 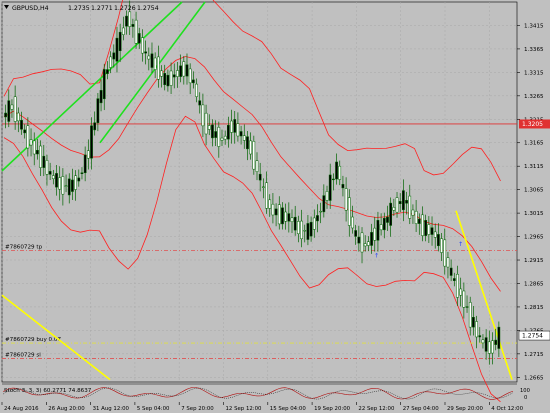 What do you see at coordinates (507, 409) in the screenshot?
I see `x-tick-label: 4 Oct 12:00` at bounding box center [507, 409].